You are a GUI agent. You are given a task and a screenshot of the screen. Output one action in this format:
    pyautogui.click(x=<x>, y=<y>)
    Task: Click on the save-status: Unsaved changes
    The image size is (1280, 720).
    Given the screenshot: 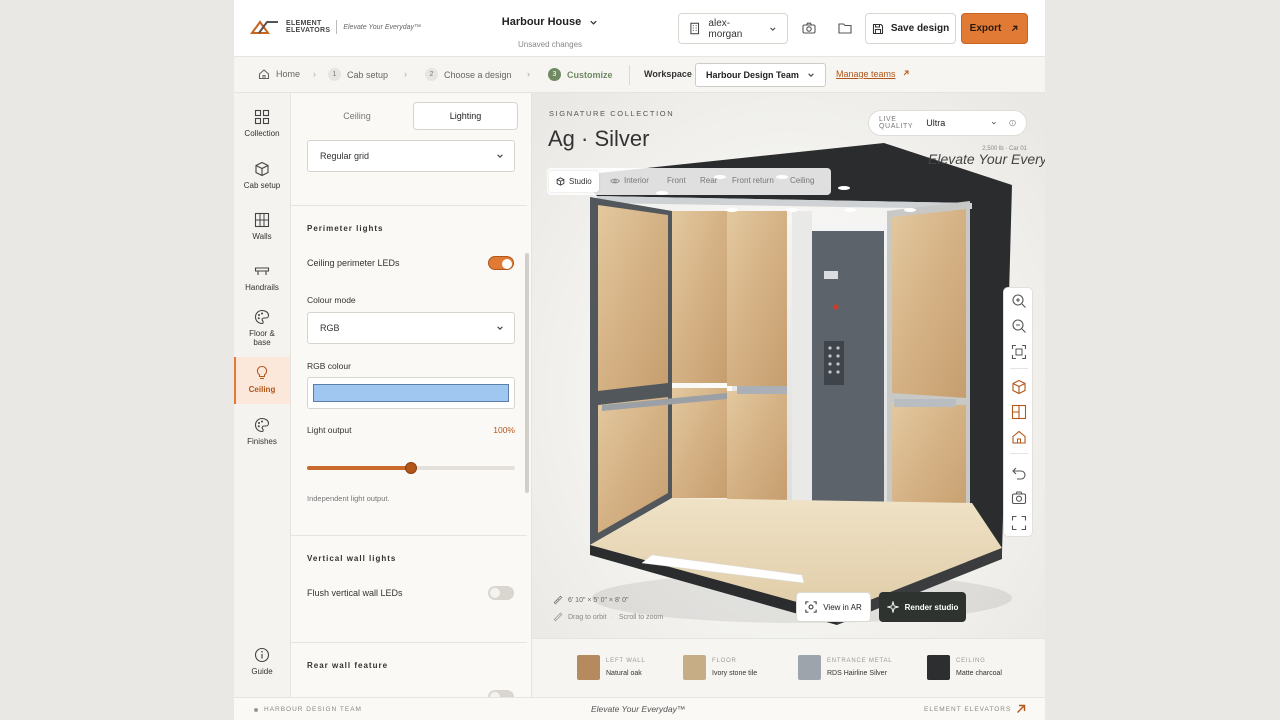 What is the action you would take?
    pyautogui.click(x=550, y=44)
    